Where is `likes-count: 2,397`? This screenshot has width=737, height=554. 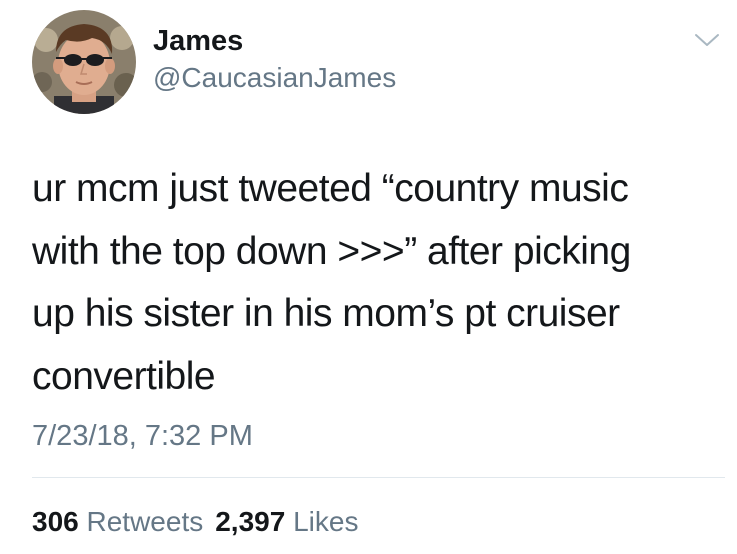 likes-count: 2,397 is located at coordinates (250, 521).